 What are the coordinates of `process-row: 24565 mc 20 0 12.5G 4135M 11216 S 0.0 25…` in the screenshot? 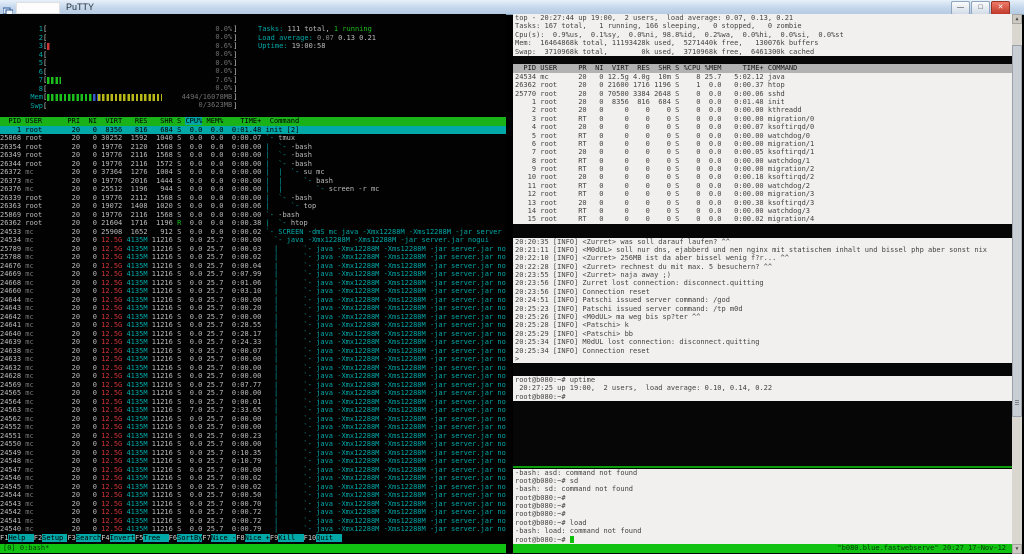 It's located at (253, 393).